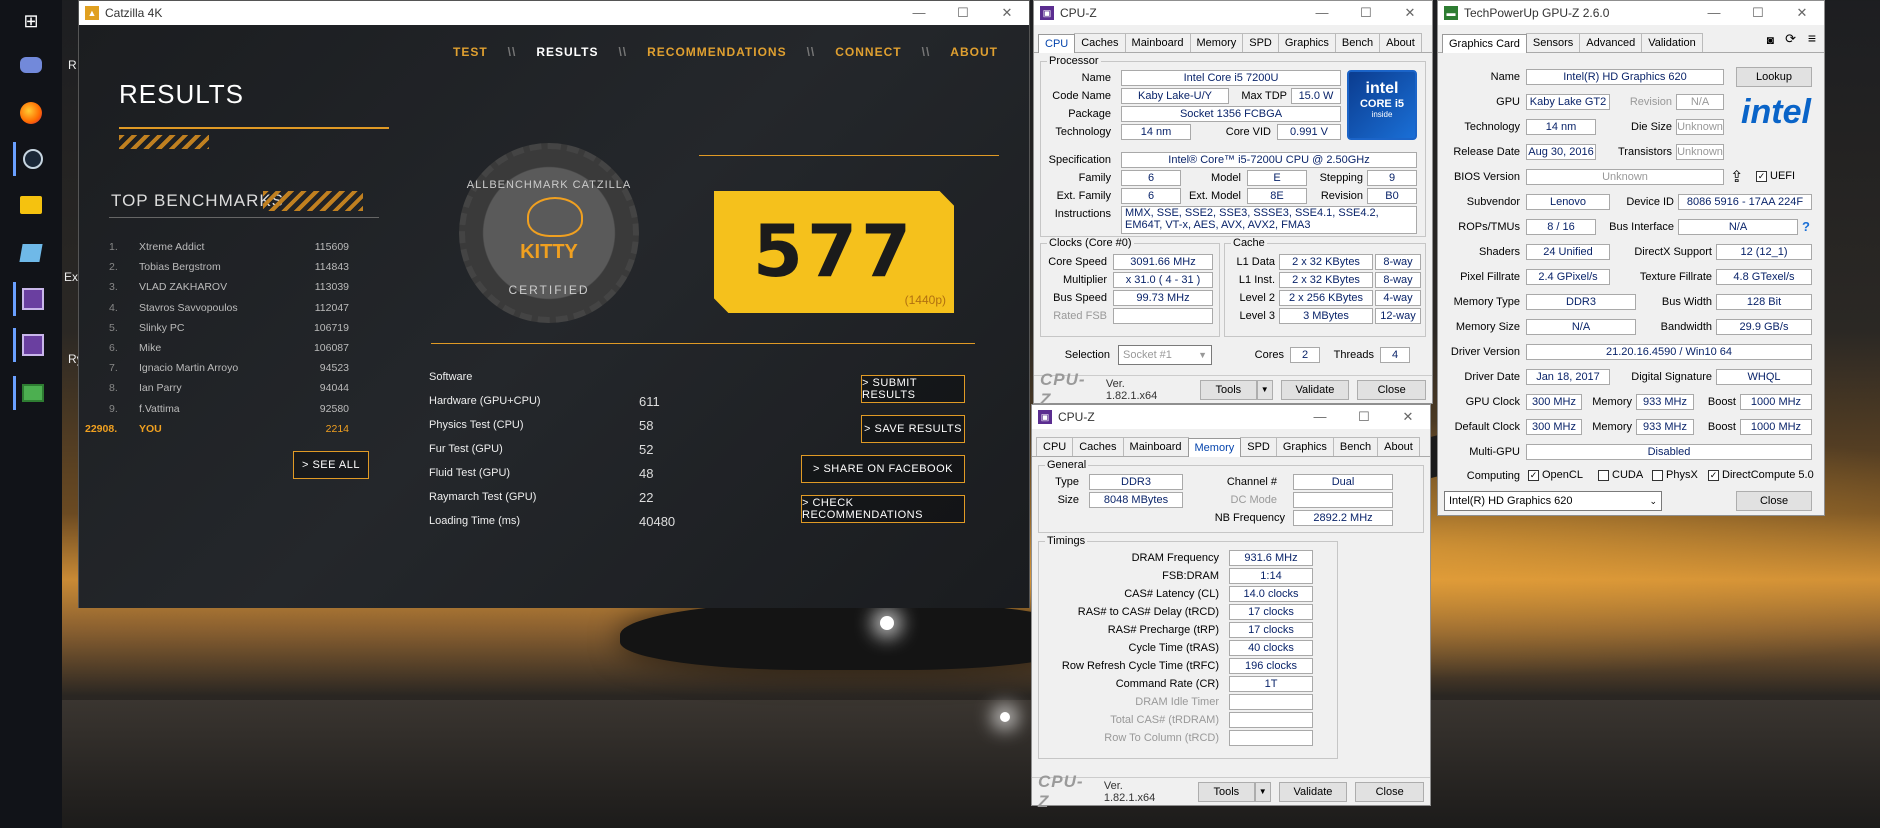 Image resolution: width=1880 pixels, height=828 pixels. Describe the element at coordinates (883, 509) in the screenshot. I see `check-recommendations-button: > CHECK RECOMMENDATIONS` at that location.